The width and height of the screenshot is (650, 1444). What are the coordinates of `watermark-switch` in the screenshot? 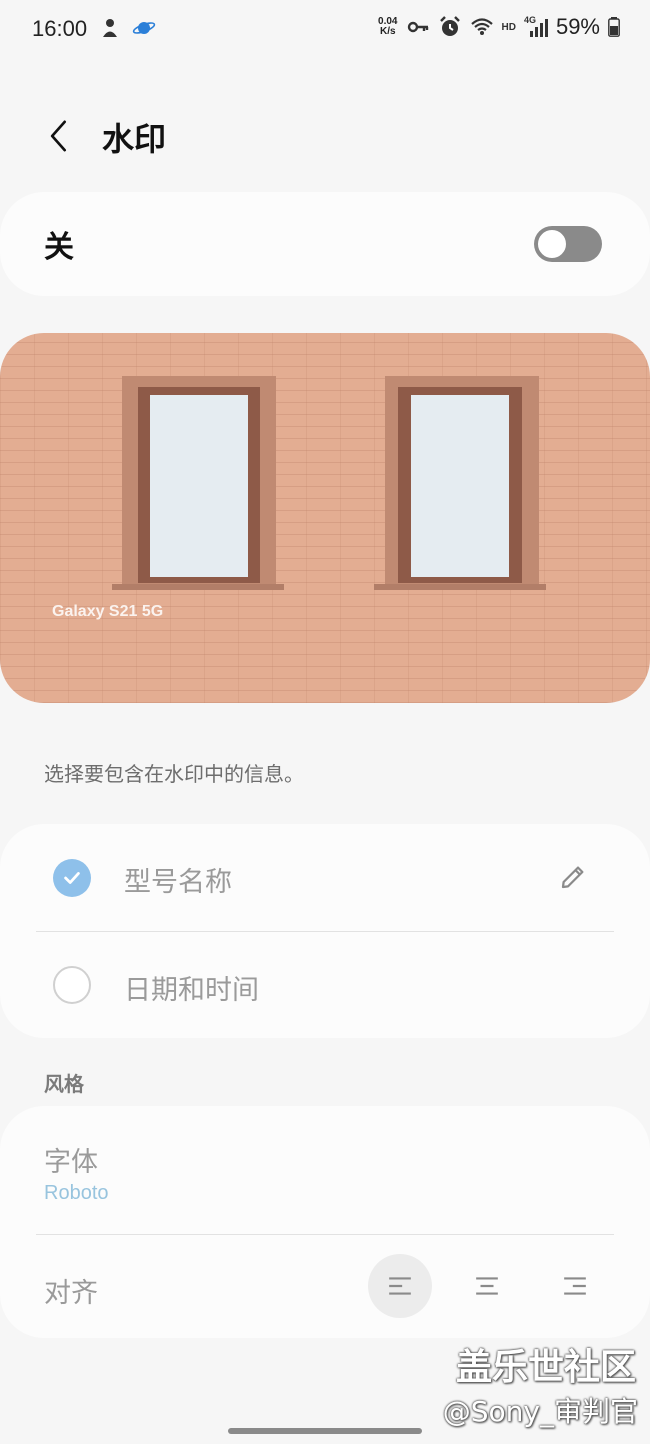 It's located at (568, 244).